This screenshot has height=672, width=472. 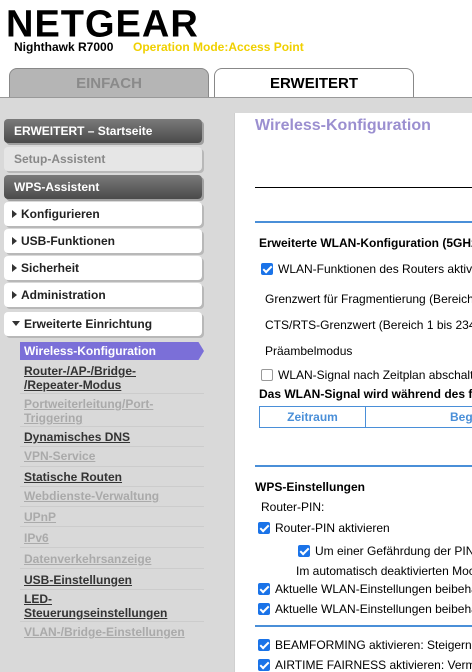 What do you see at coordinates (373, 645) in the screenshot?
I see `beamforming-label: BEAMFORMING aktivieren: Steigern` at bounding box center [373, 645].